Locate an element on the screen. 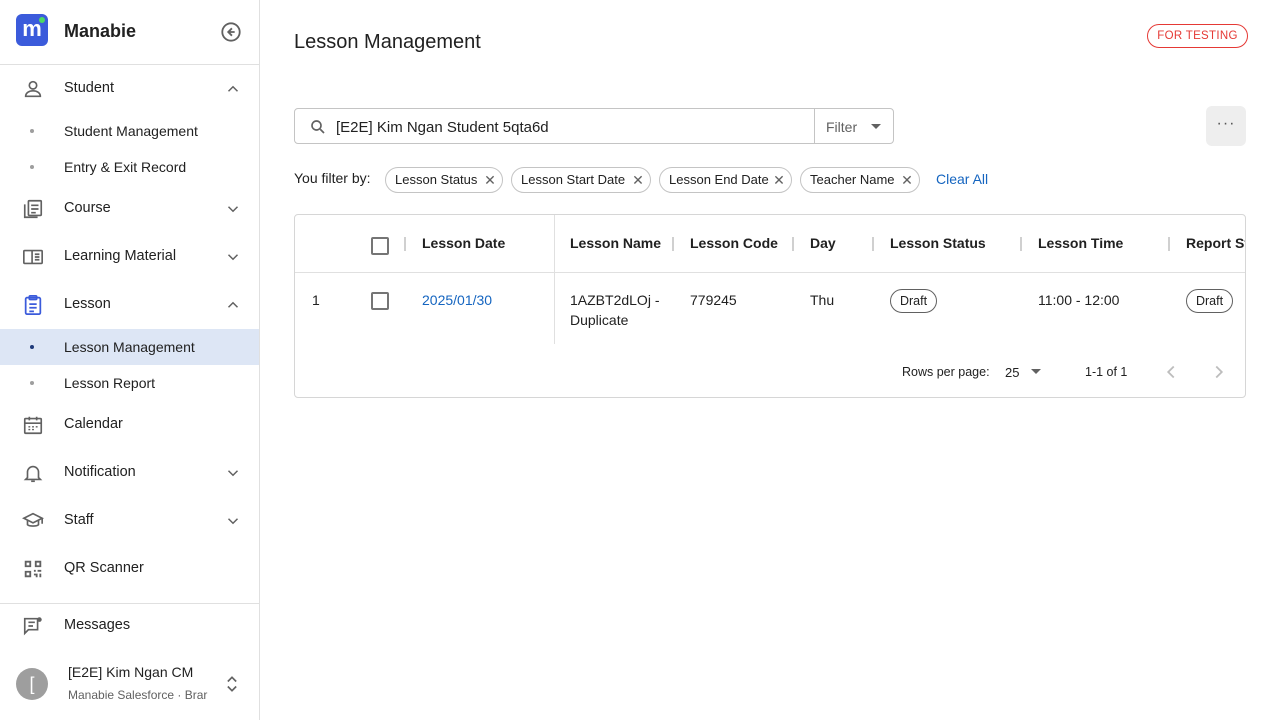 The width and height of the screenshot is (1280, 720). sidebar-subitem-lesson-management: Lesson Management is located at coordinates (129, 347).